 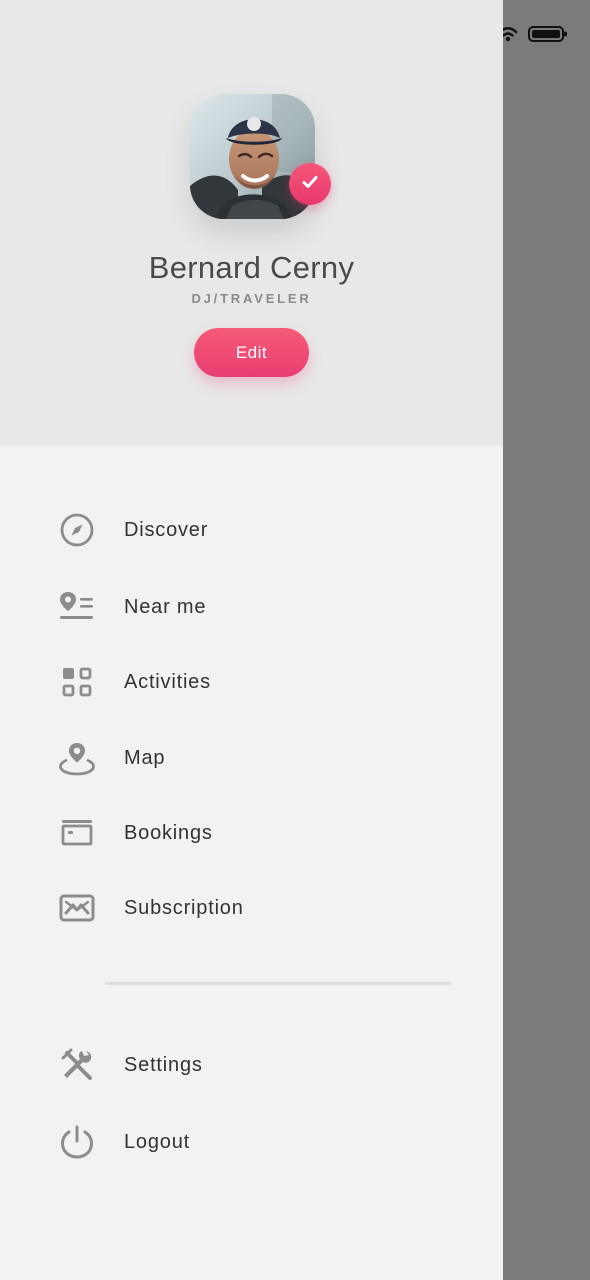 What do you see at coordinates (157, 1141) in the screenshot?
I see `menu-label-logout: Logout` at bounding box center [157, 1141].